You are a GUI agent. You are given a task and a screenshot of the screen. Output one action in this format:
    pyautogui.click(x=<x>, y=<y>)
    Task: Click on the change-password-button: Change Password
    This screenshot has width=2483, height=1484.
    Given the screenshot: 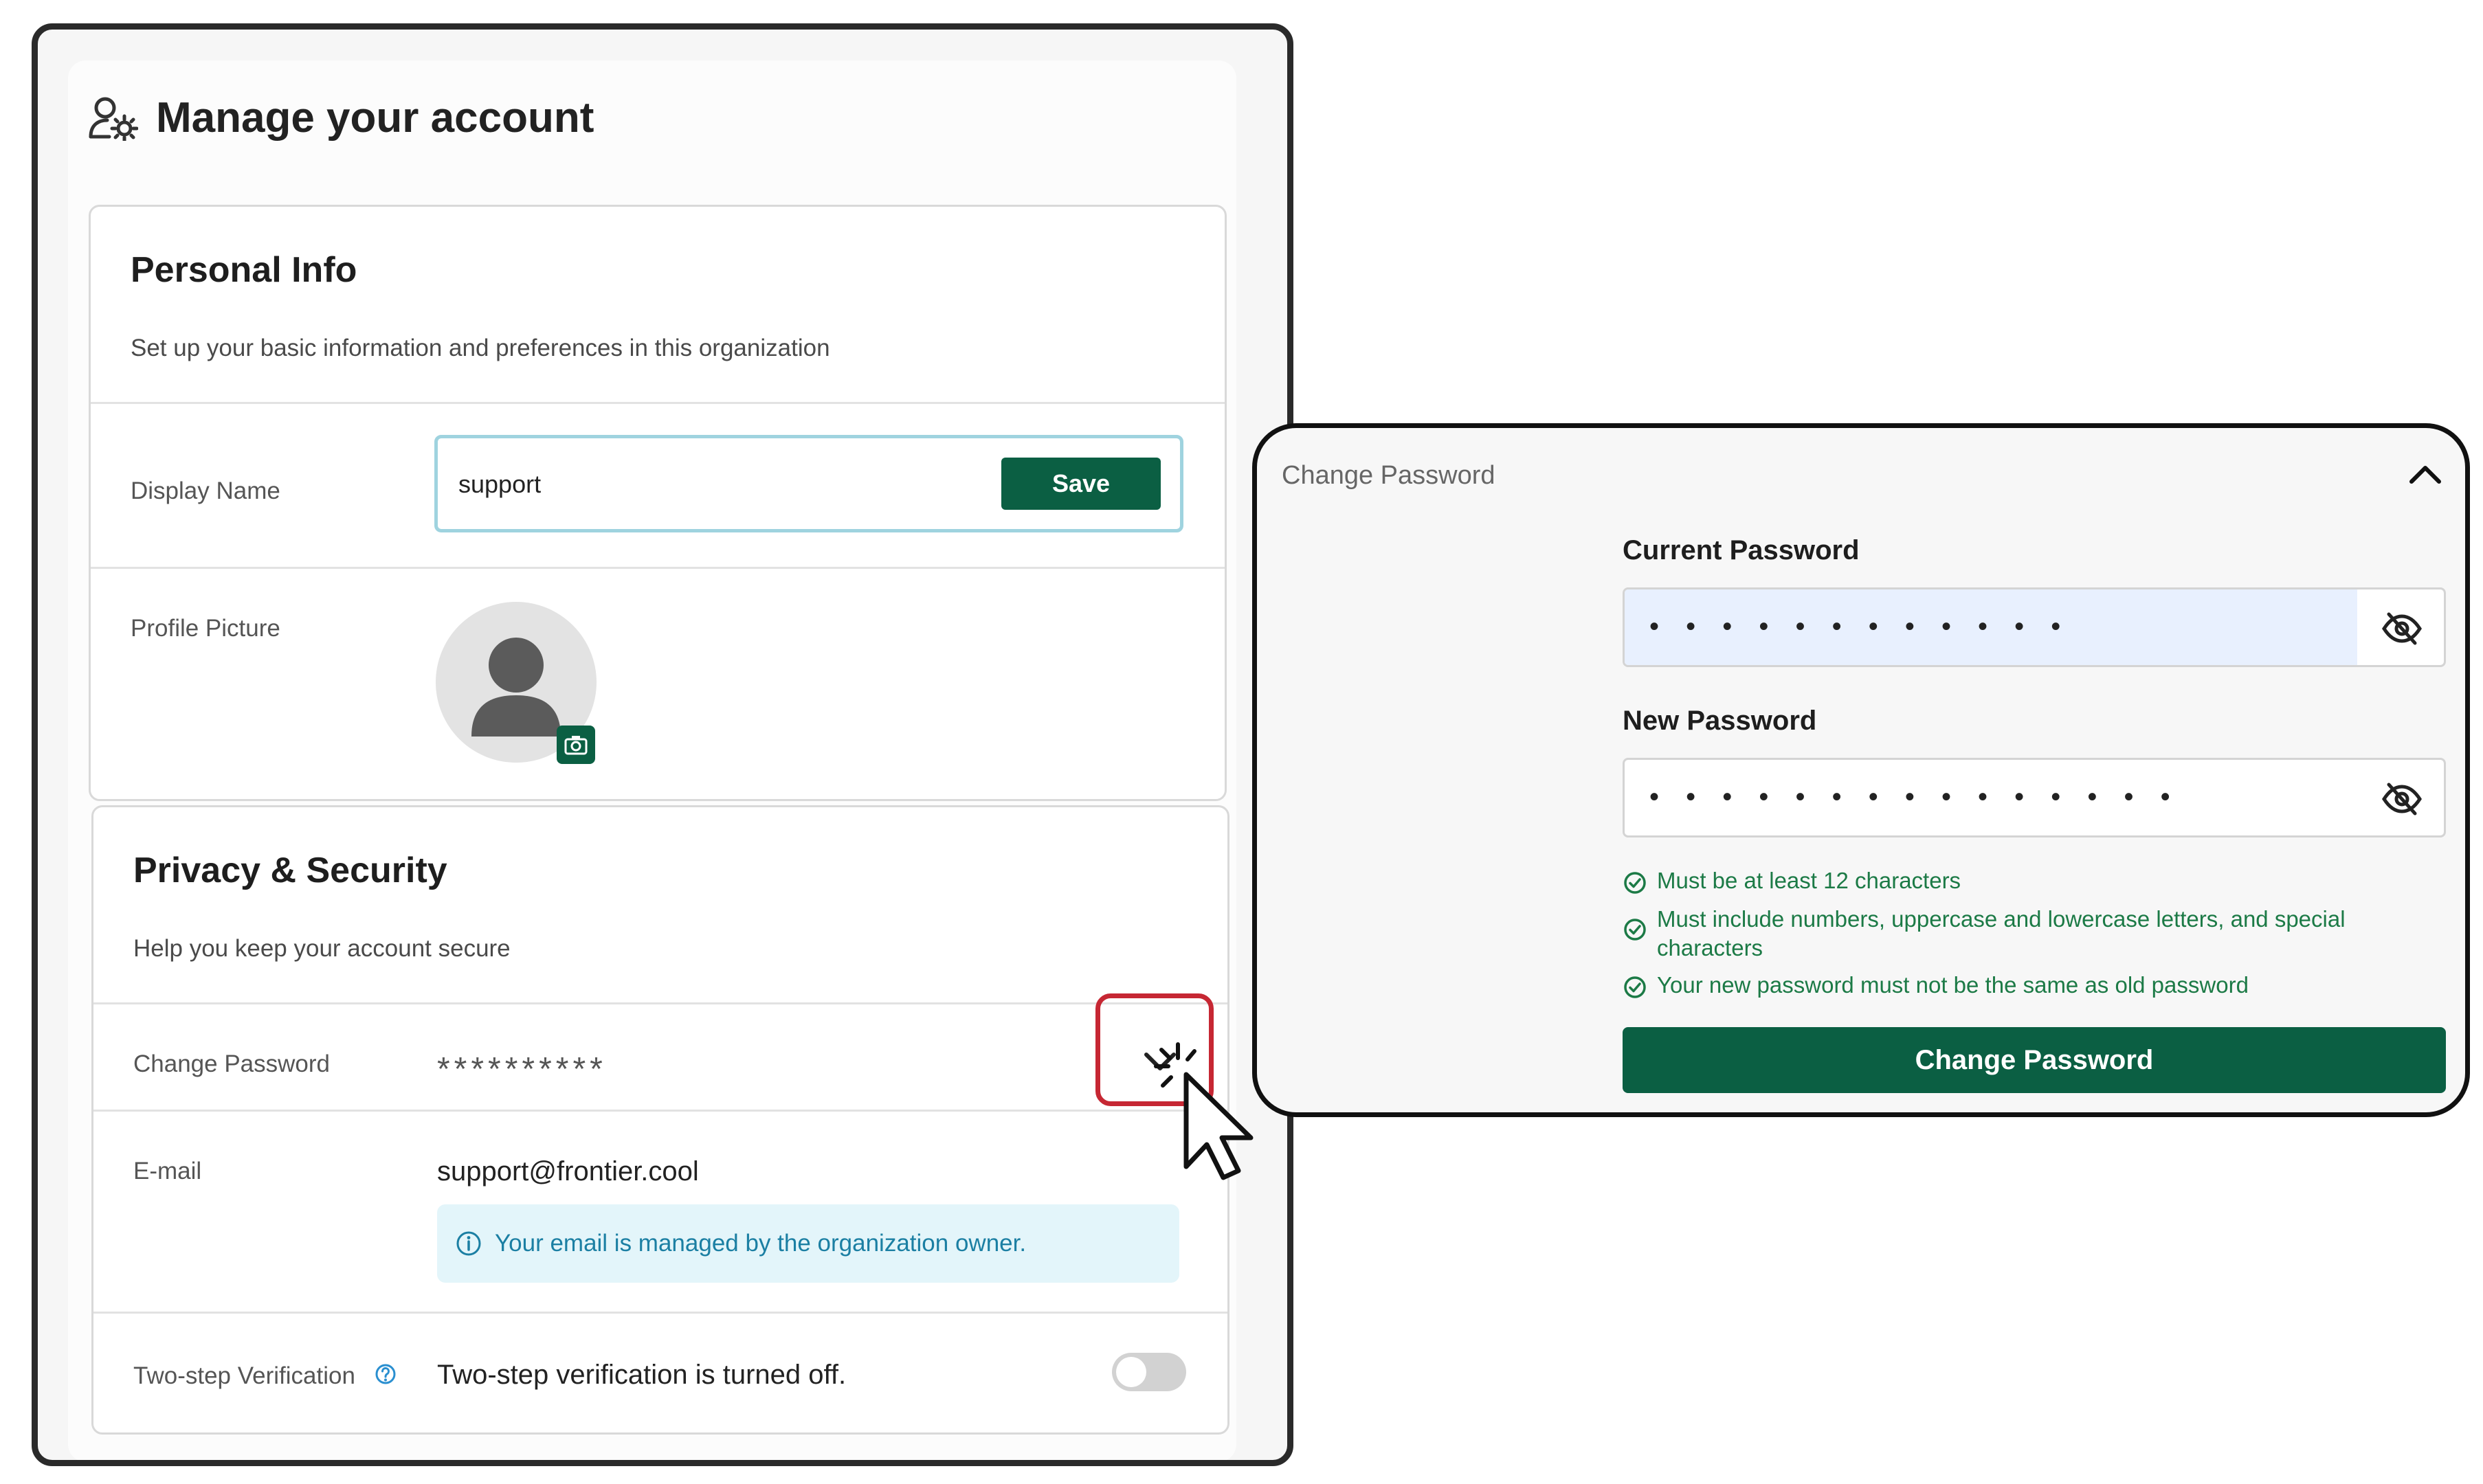 What is the action you would take?
    pyautogui.click(x=2034, y=1060)
    